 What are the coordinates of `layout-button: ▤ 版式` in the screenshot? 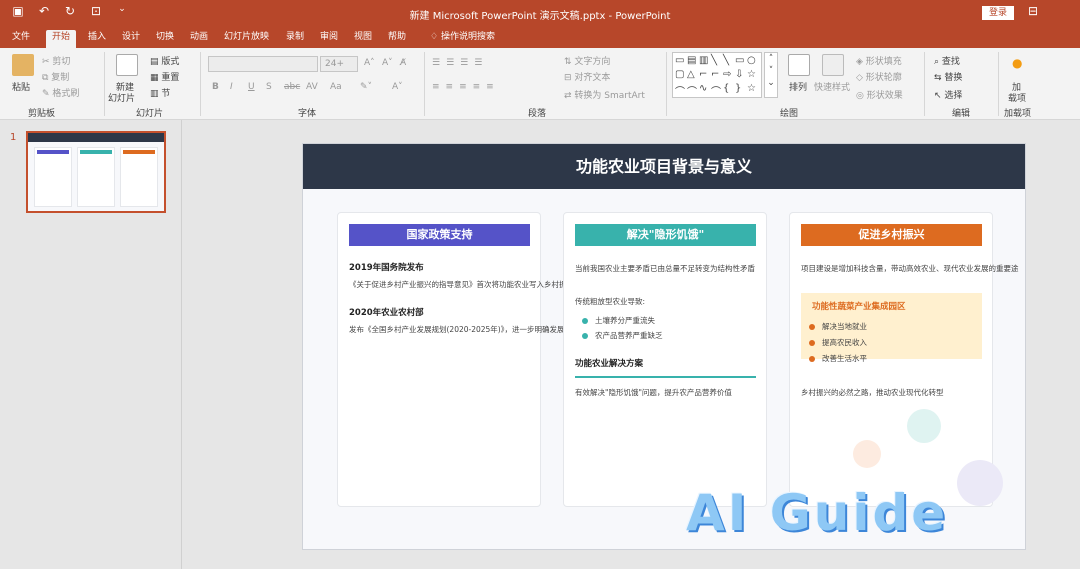 It's located at (164, 60).